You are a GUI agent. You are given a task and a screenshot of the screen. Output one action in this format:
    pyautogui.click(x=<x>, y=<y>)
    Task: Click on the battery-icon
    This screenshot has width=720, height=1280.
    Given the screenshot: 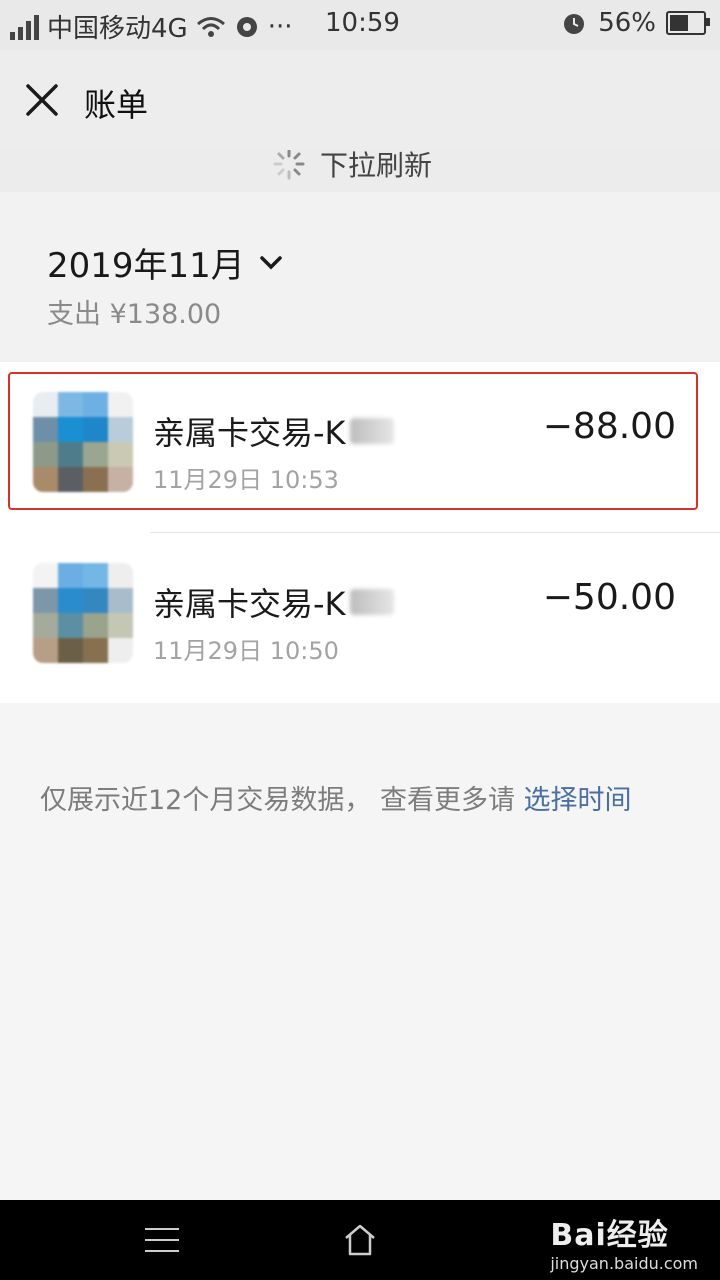 What is the action you would take?
    pyautogui.click(x=688, y=23)
    